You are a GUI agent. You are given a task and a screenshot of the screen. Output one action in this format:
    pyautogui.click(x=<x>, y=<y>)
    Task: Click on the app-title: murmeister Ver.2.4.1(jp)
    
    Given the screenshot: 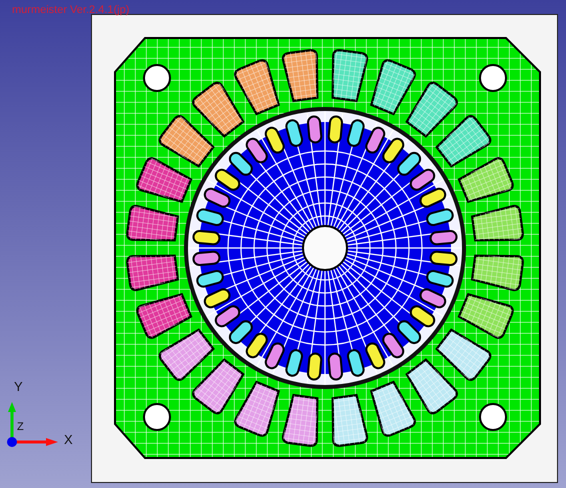 What is the action you would take?
    pyautogui.click(x=71, y=10)
    